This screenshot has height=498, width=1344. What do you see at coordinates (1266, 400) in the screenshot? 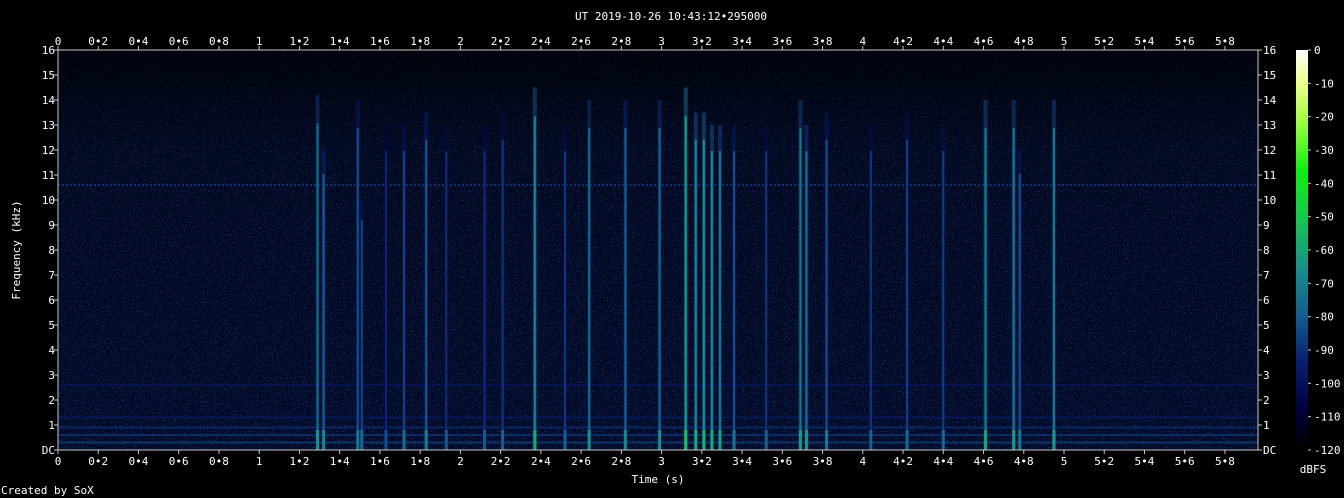
I see `y-tick-right-label: 2` at bounding box center [1266, 400].